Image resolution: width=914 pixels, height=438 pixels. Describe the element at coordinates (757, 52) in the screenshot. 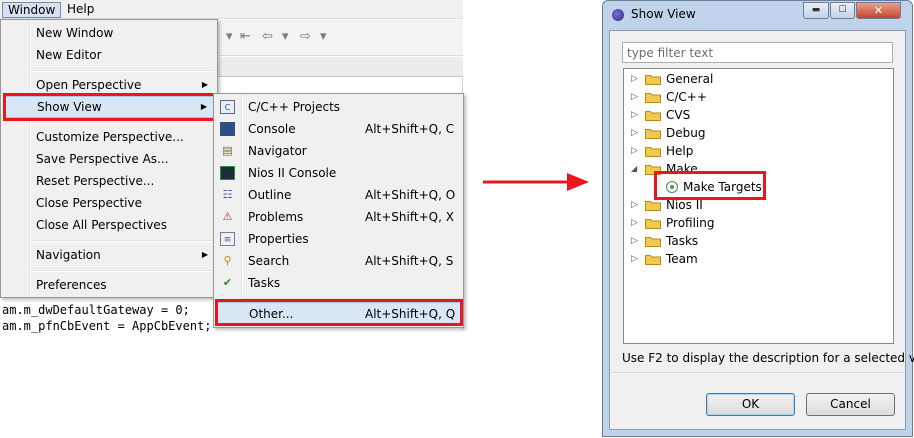

I see `filter-input` at that location.